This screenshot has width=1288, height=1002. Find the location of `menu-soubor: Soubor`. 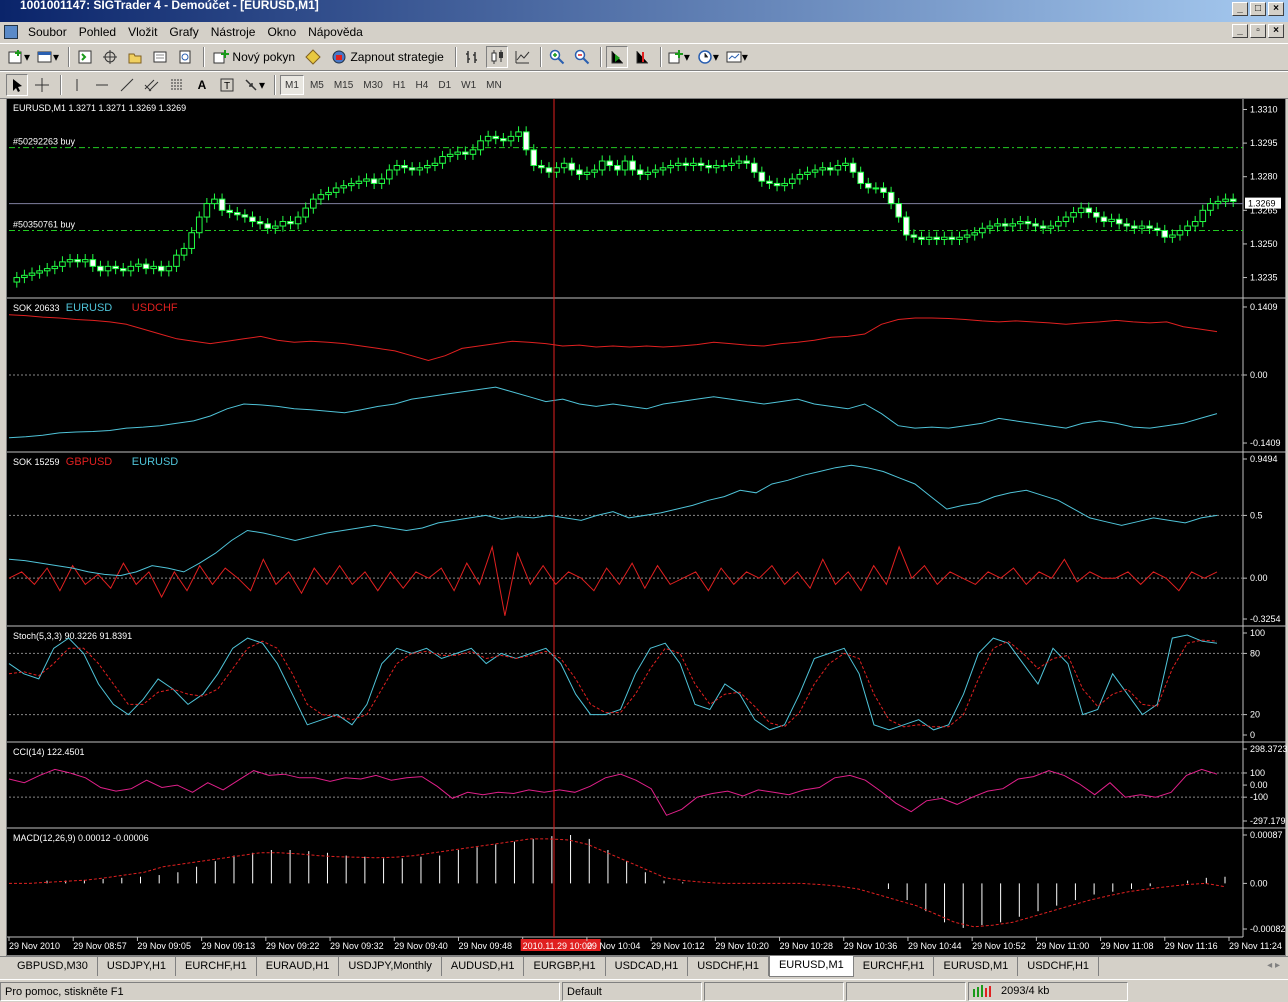

menu-soubor: Soubor is located at coordinates (47, 32).